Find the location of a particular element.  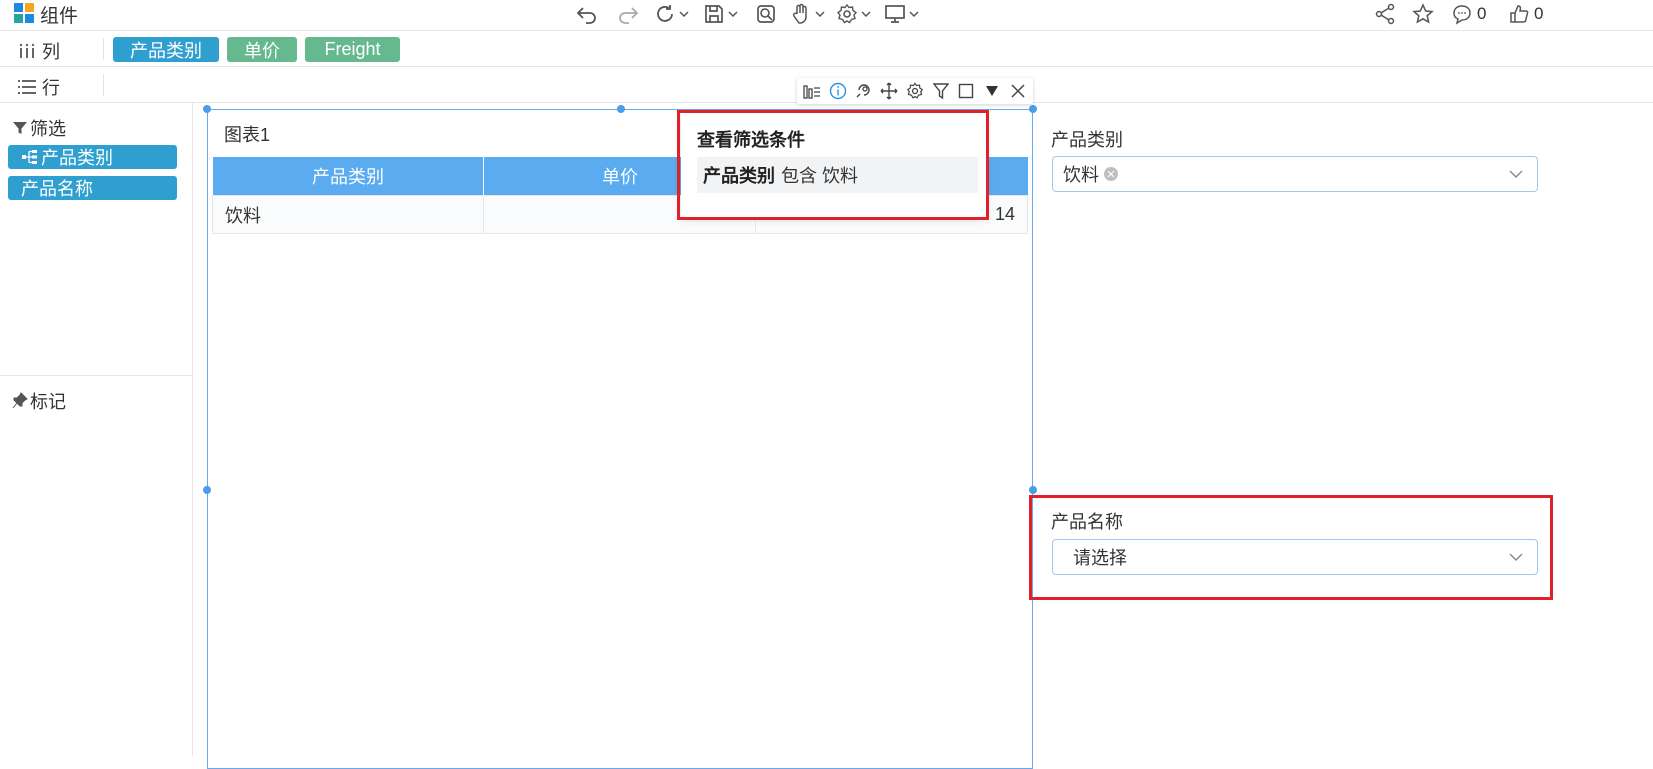

component-filter-button is located at coordinates (941, 91).